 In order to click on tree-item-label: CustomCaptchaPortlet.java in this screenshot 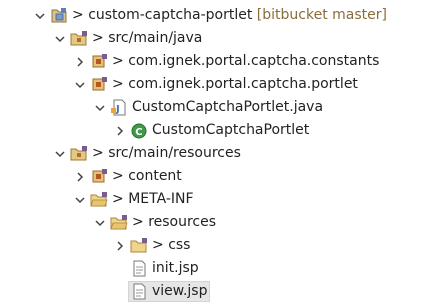, I will do `click(227, 107)`.